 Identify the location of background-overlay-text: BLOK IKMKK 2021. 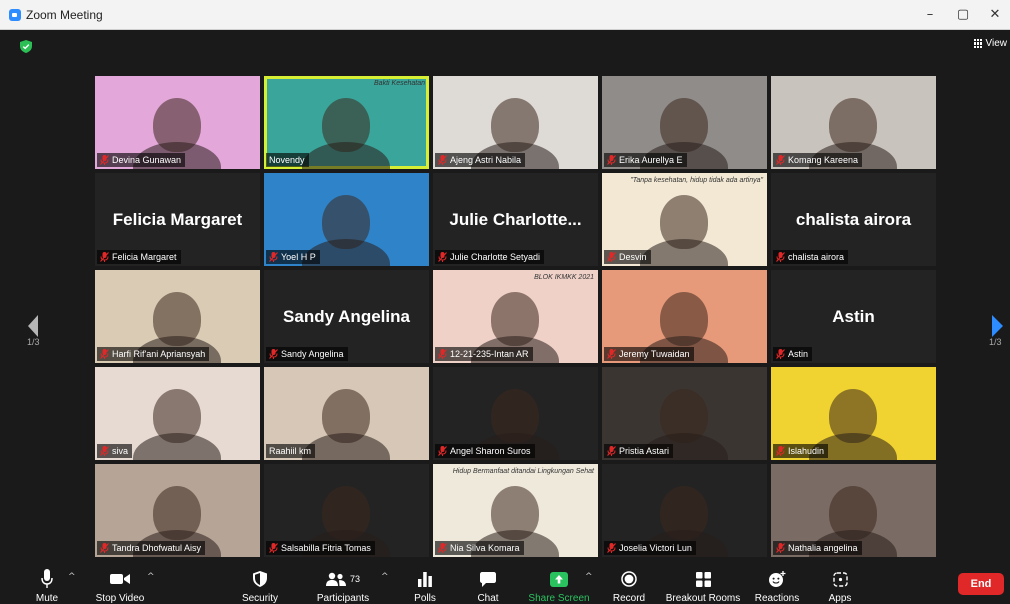
(564, 277).